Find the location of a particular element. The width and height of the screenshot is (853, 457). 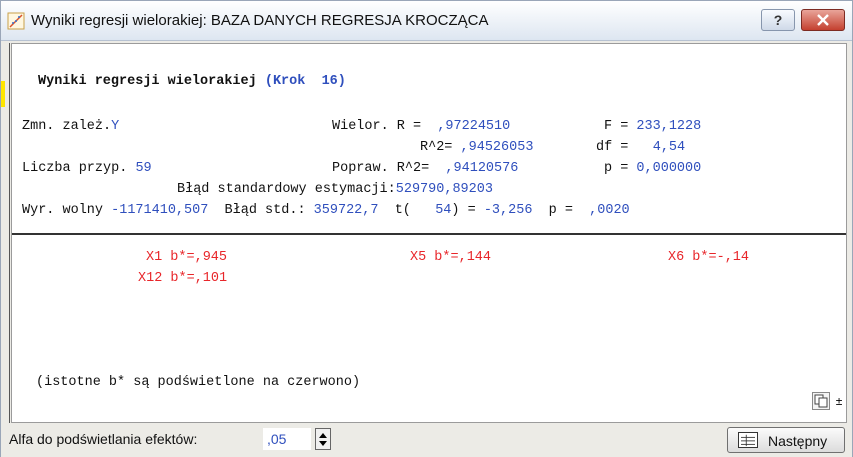

footer-bar: Alfa do podświetlania efektów: Następny is located at coordinates (426, 440).